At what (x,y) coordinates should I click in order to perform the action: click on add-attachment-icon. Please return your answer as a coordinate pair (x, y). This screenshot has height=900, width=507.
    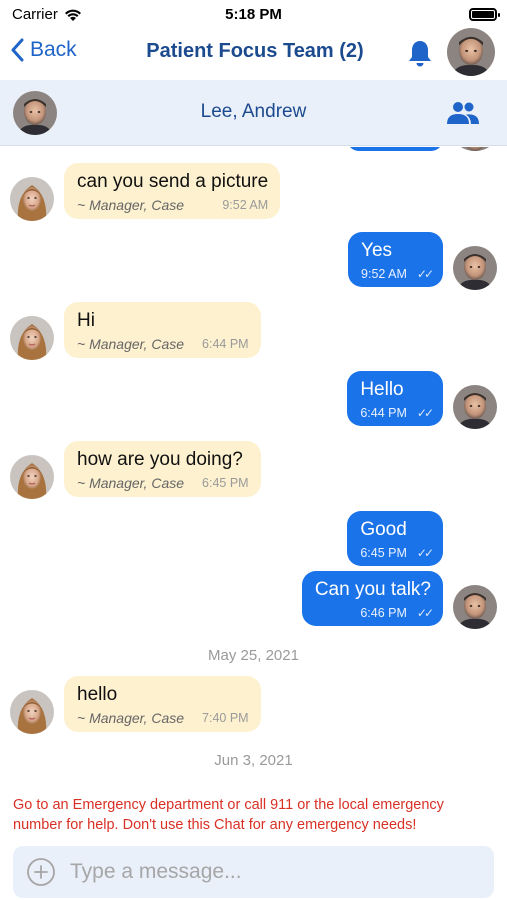
    Looking at the image, I should click on (41, 872).